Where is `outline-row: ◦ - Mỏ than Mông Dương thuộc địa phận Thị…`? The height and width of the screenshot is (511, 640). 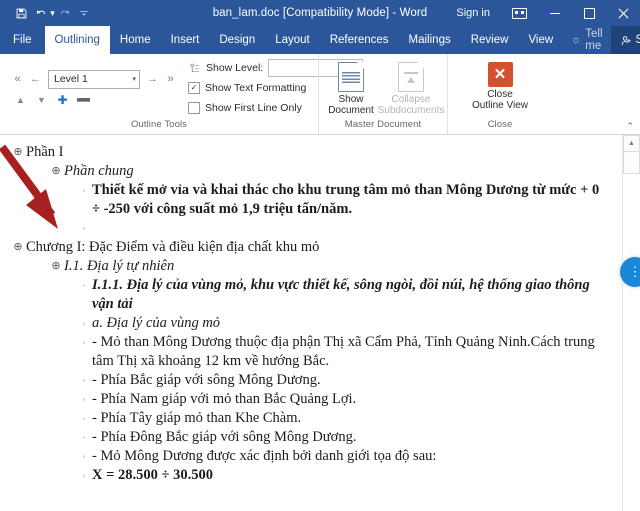
outline-row: ◦ - Mỏ than Mông Dương thuộc địa phận Thị… is located at coordinates (308, 352).